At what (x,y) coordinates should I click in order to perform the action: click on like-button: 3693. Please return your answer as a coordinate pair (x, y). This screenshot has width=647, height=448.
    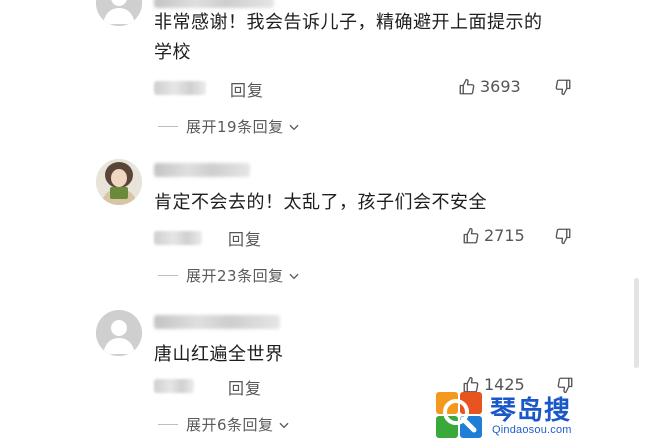
    Looking at the image, I should click on (489, 86).